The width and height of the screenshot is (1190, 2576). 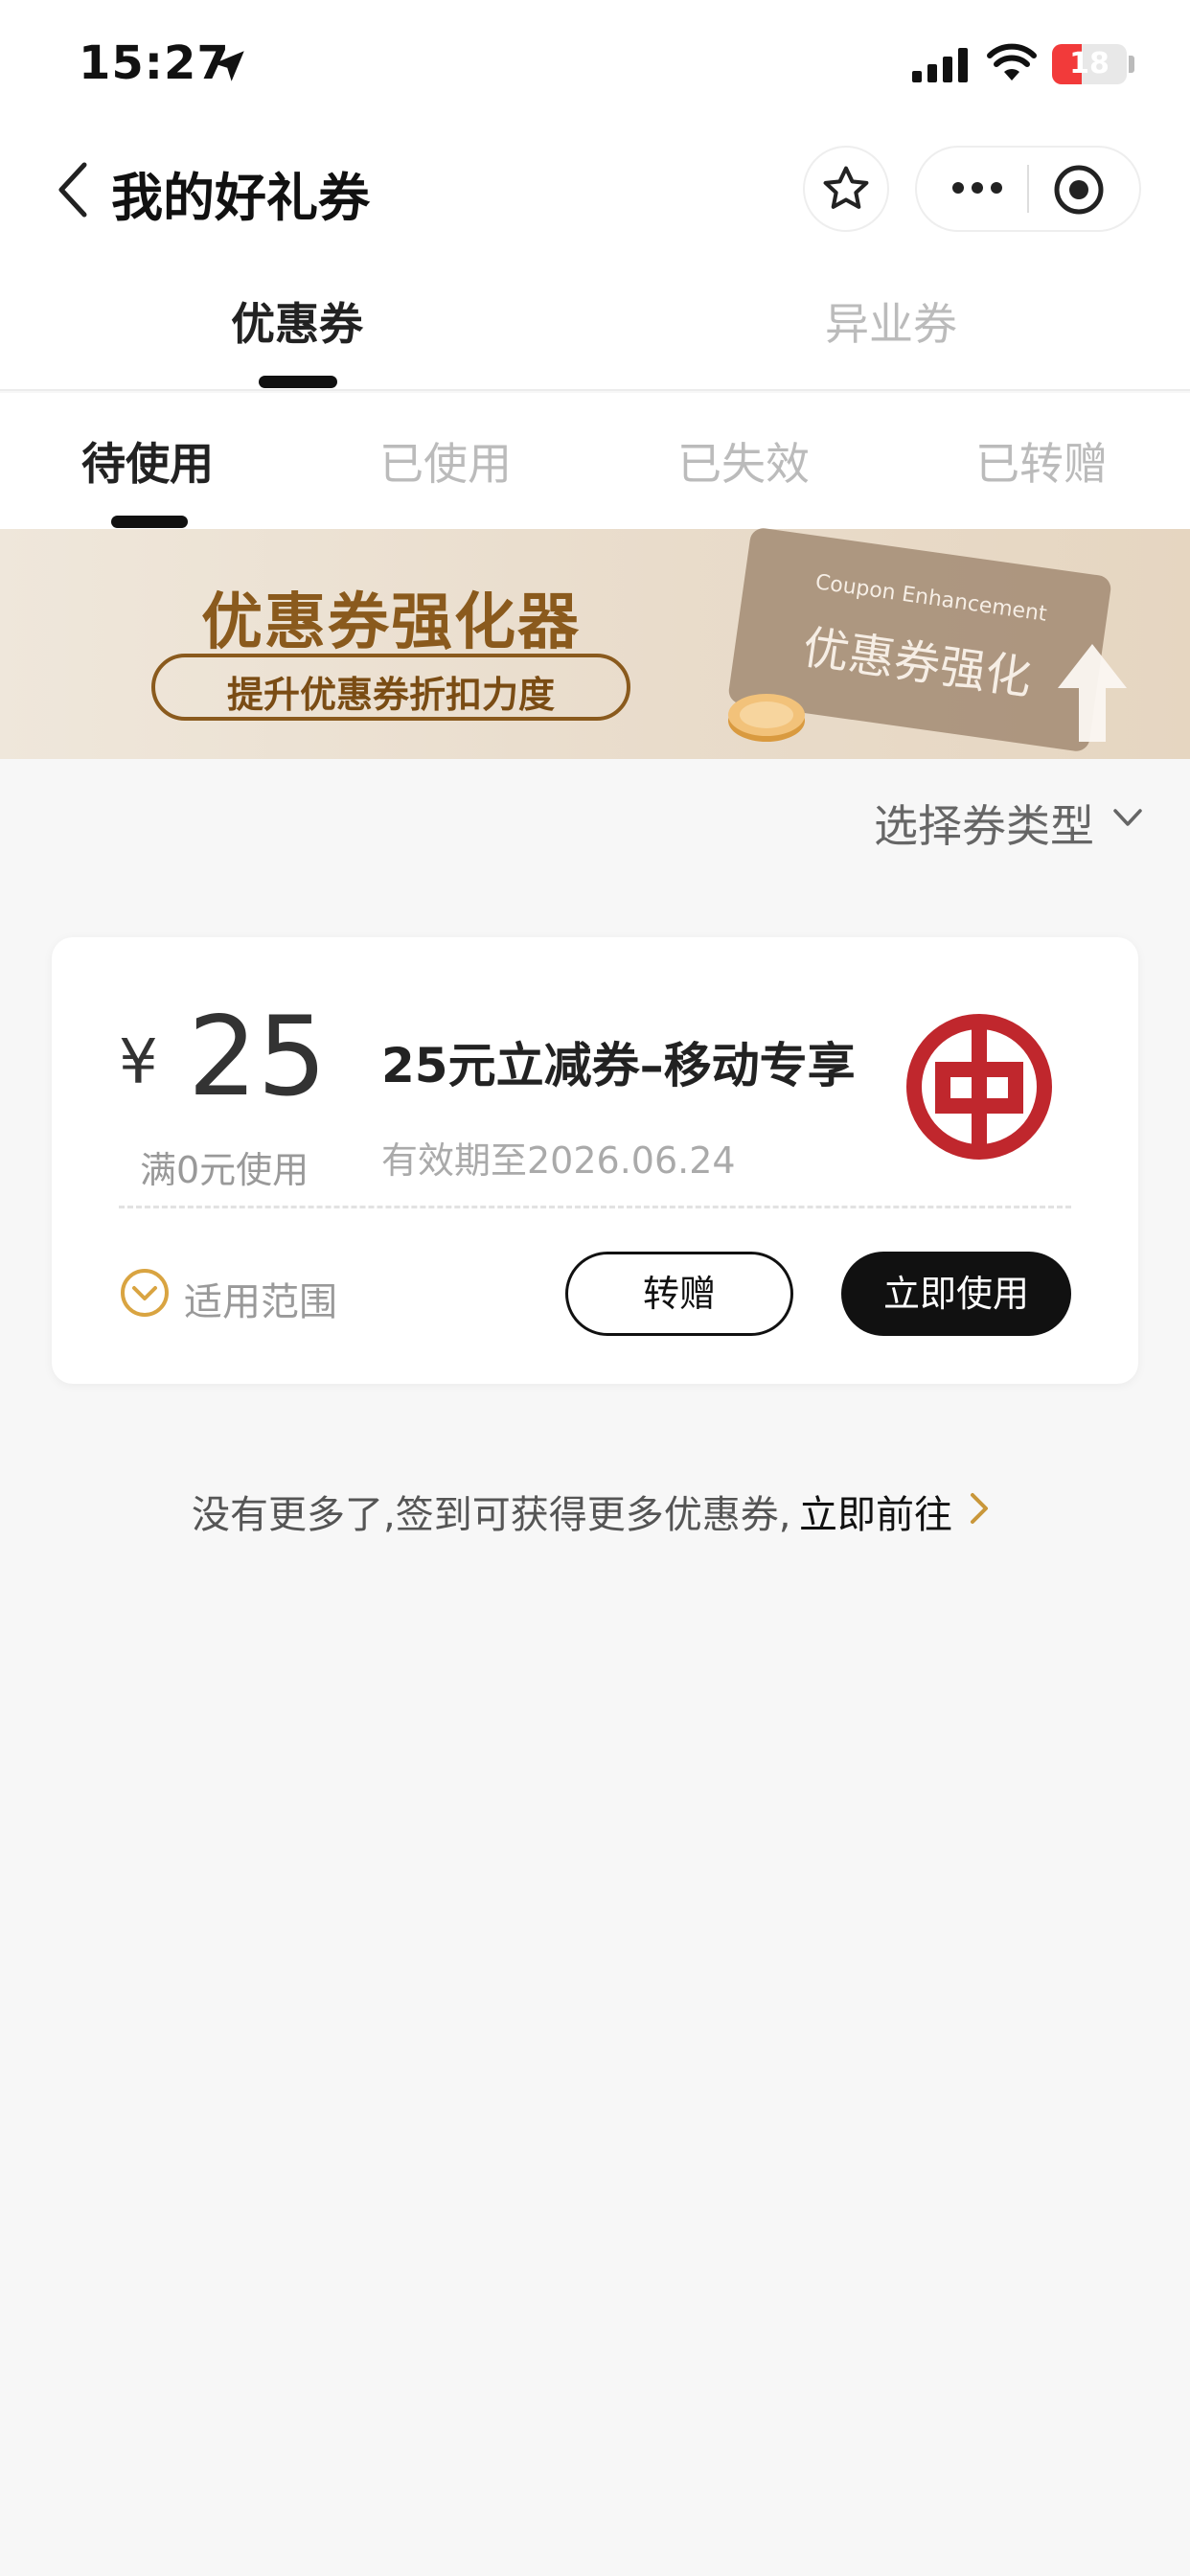 I want to click on tab-unused: 待使用, so click(x=148, y=461).